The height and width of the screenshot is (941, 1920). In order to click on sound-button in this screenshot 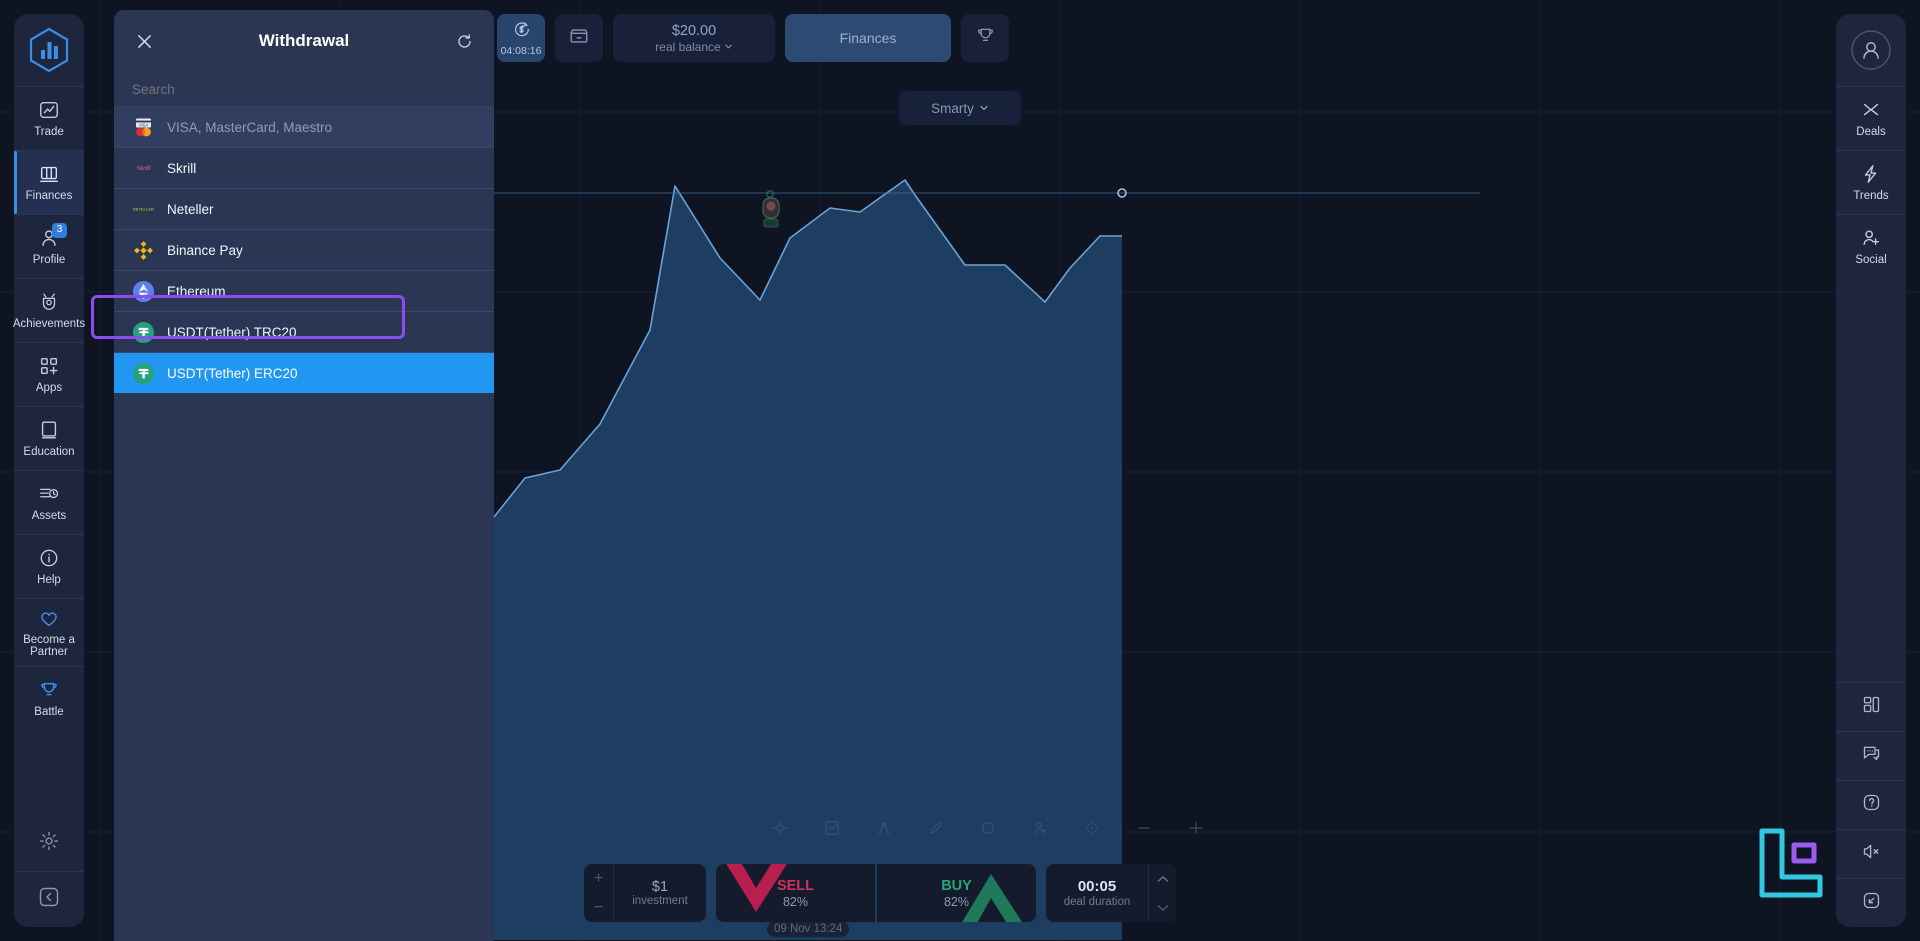, I will do `click(1871, 853)`.